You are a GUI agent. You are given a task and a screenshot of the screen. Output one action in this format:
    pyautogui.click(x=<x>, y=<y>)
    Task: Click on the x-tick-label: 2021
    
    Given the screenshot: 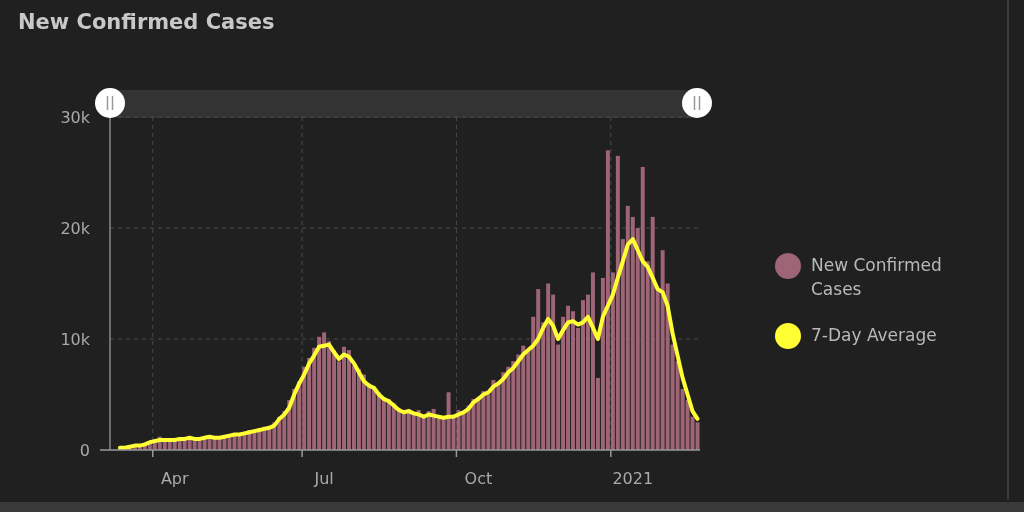 What is the action you would take?
    pyautogui.click(x=633, y=478)
    